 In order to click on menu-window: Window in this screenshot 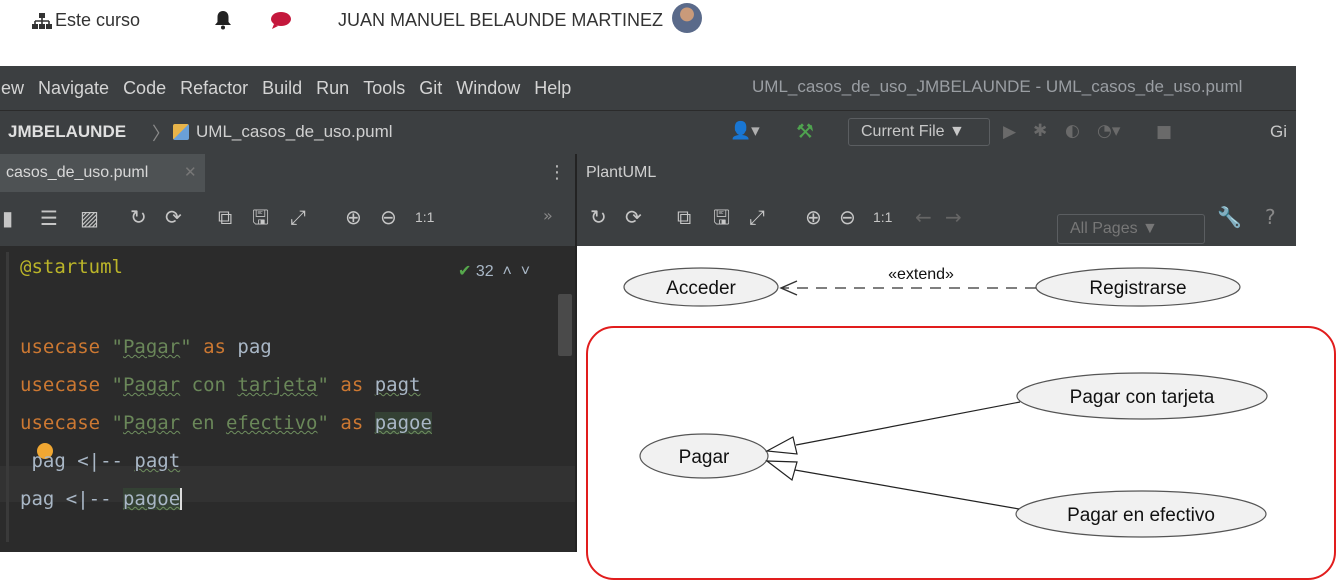, I will do `click(488, 88)`.